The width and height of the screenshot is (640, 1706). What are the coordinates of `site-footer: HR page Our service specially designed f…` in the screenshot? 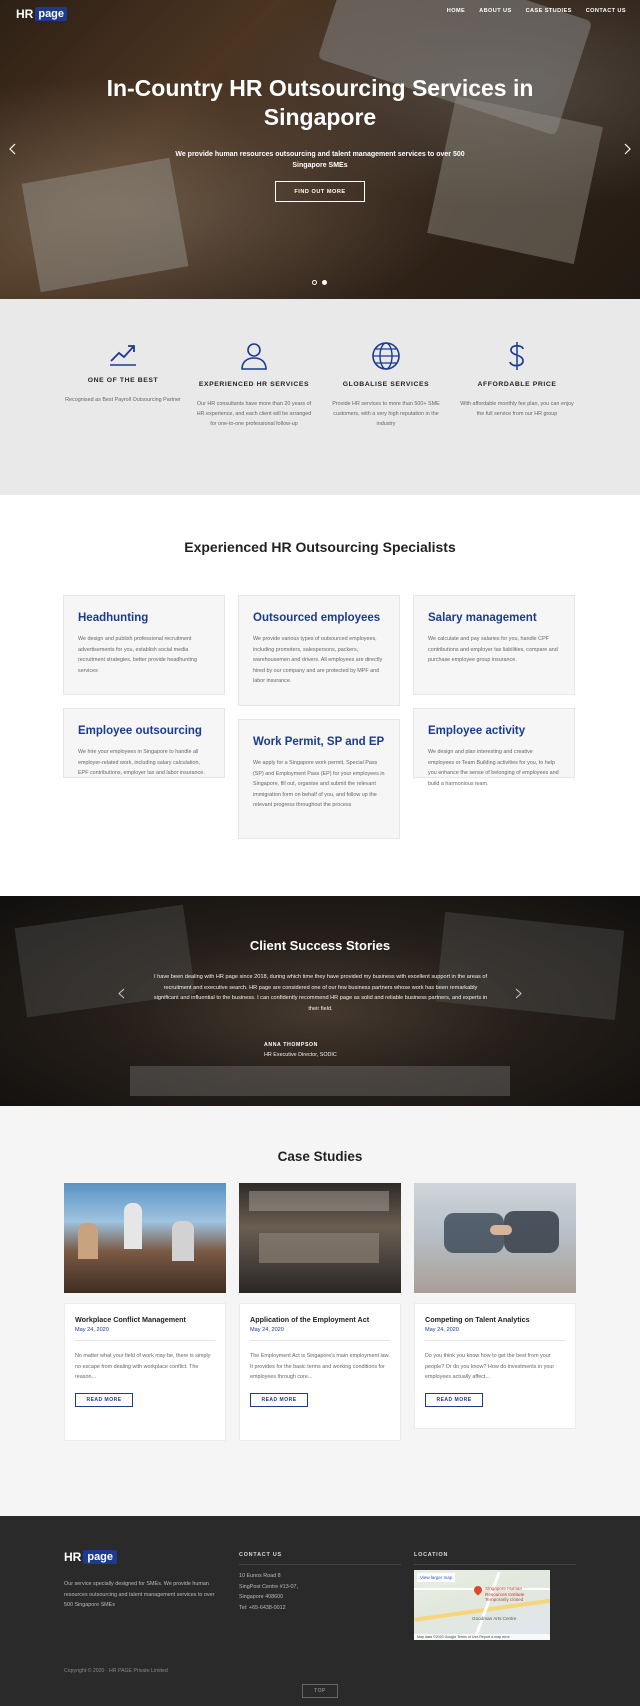 It's located at (320, 1611).